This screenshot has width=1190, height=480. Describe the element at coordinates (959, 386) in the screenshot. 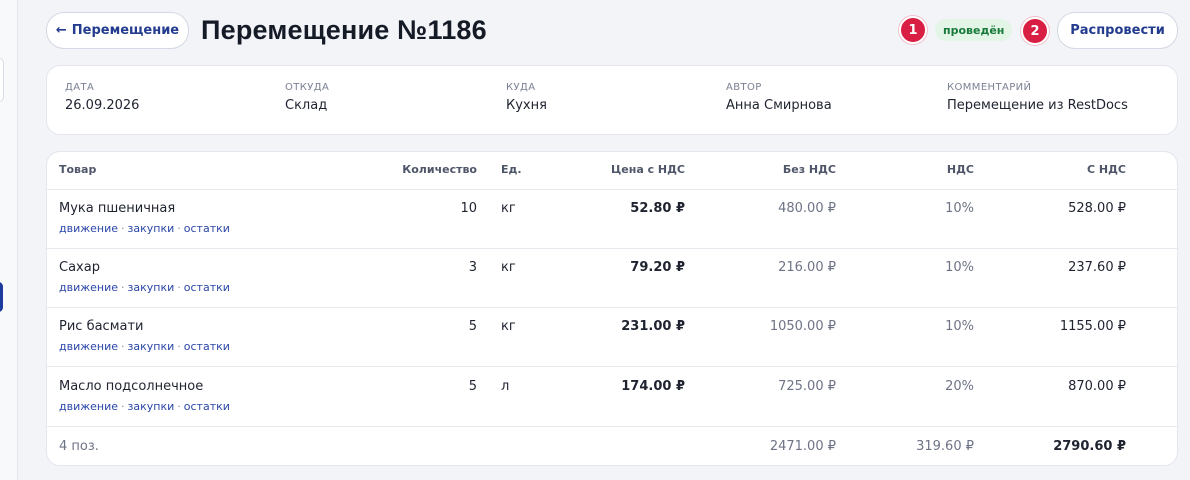

I see `item-vat: 20%` at that location.